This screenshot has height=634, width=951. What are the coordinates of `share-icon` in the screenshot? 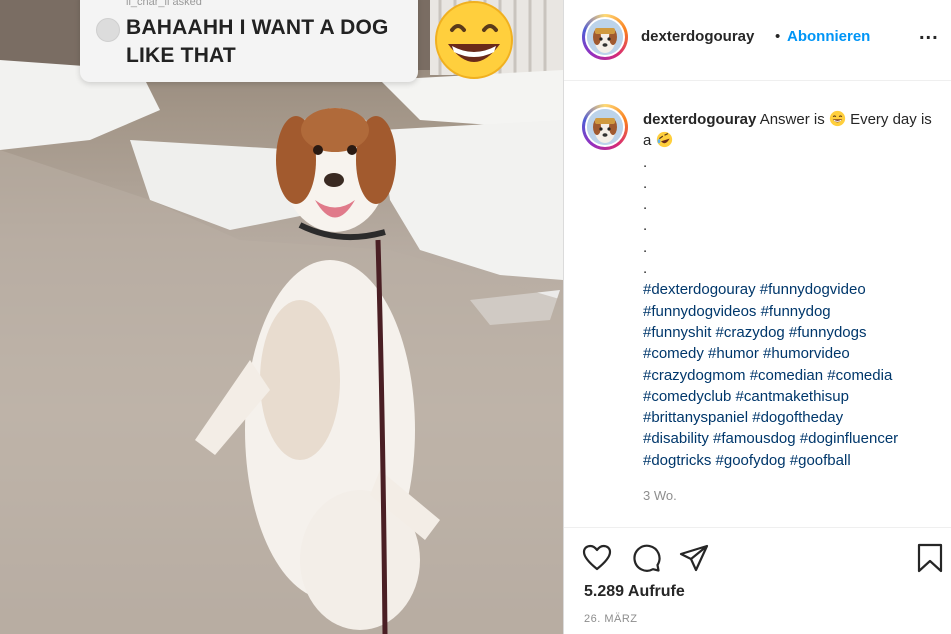 It's located at (694, 558).